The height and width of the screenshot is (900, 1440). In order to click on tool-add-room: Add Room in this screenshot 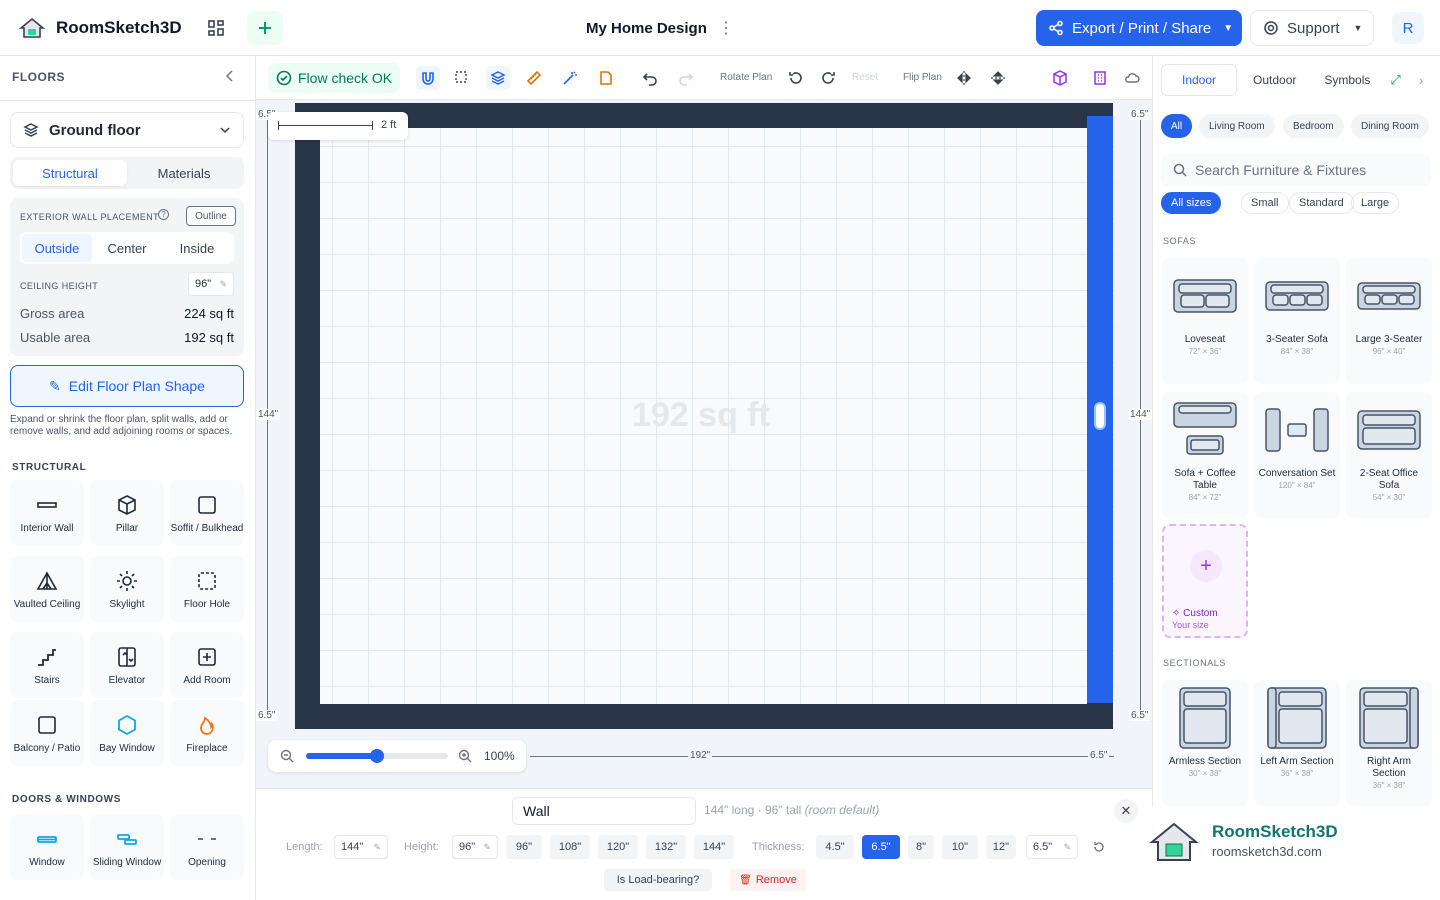, I will do `click(207, 665)`.